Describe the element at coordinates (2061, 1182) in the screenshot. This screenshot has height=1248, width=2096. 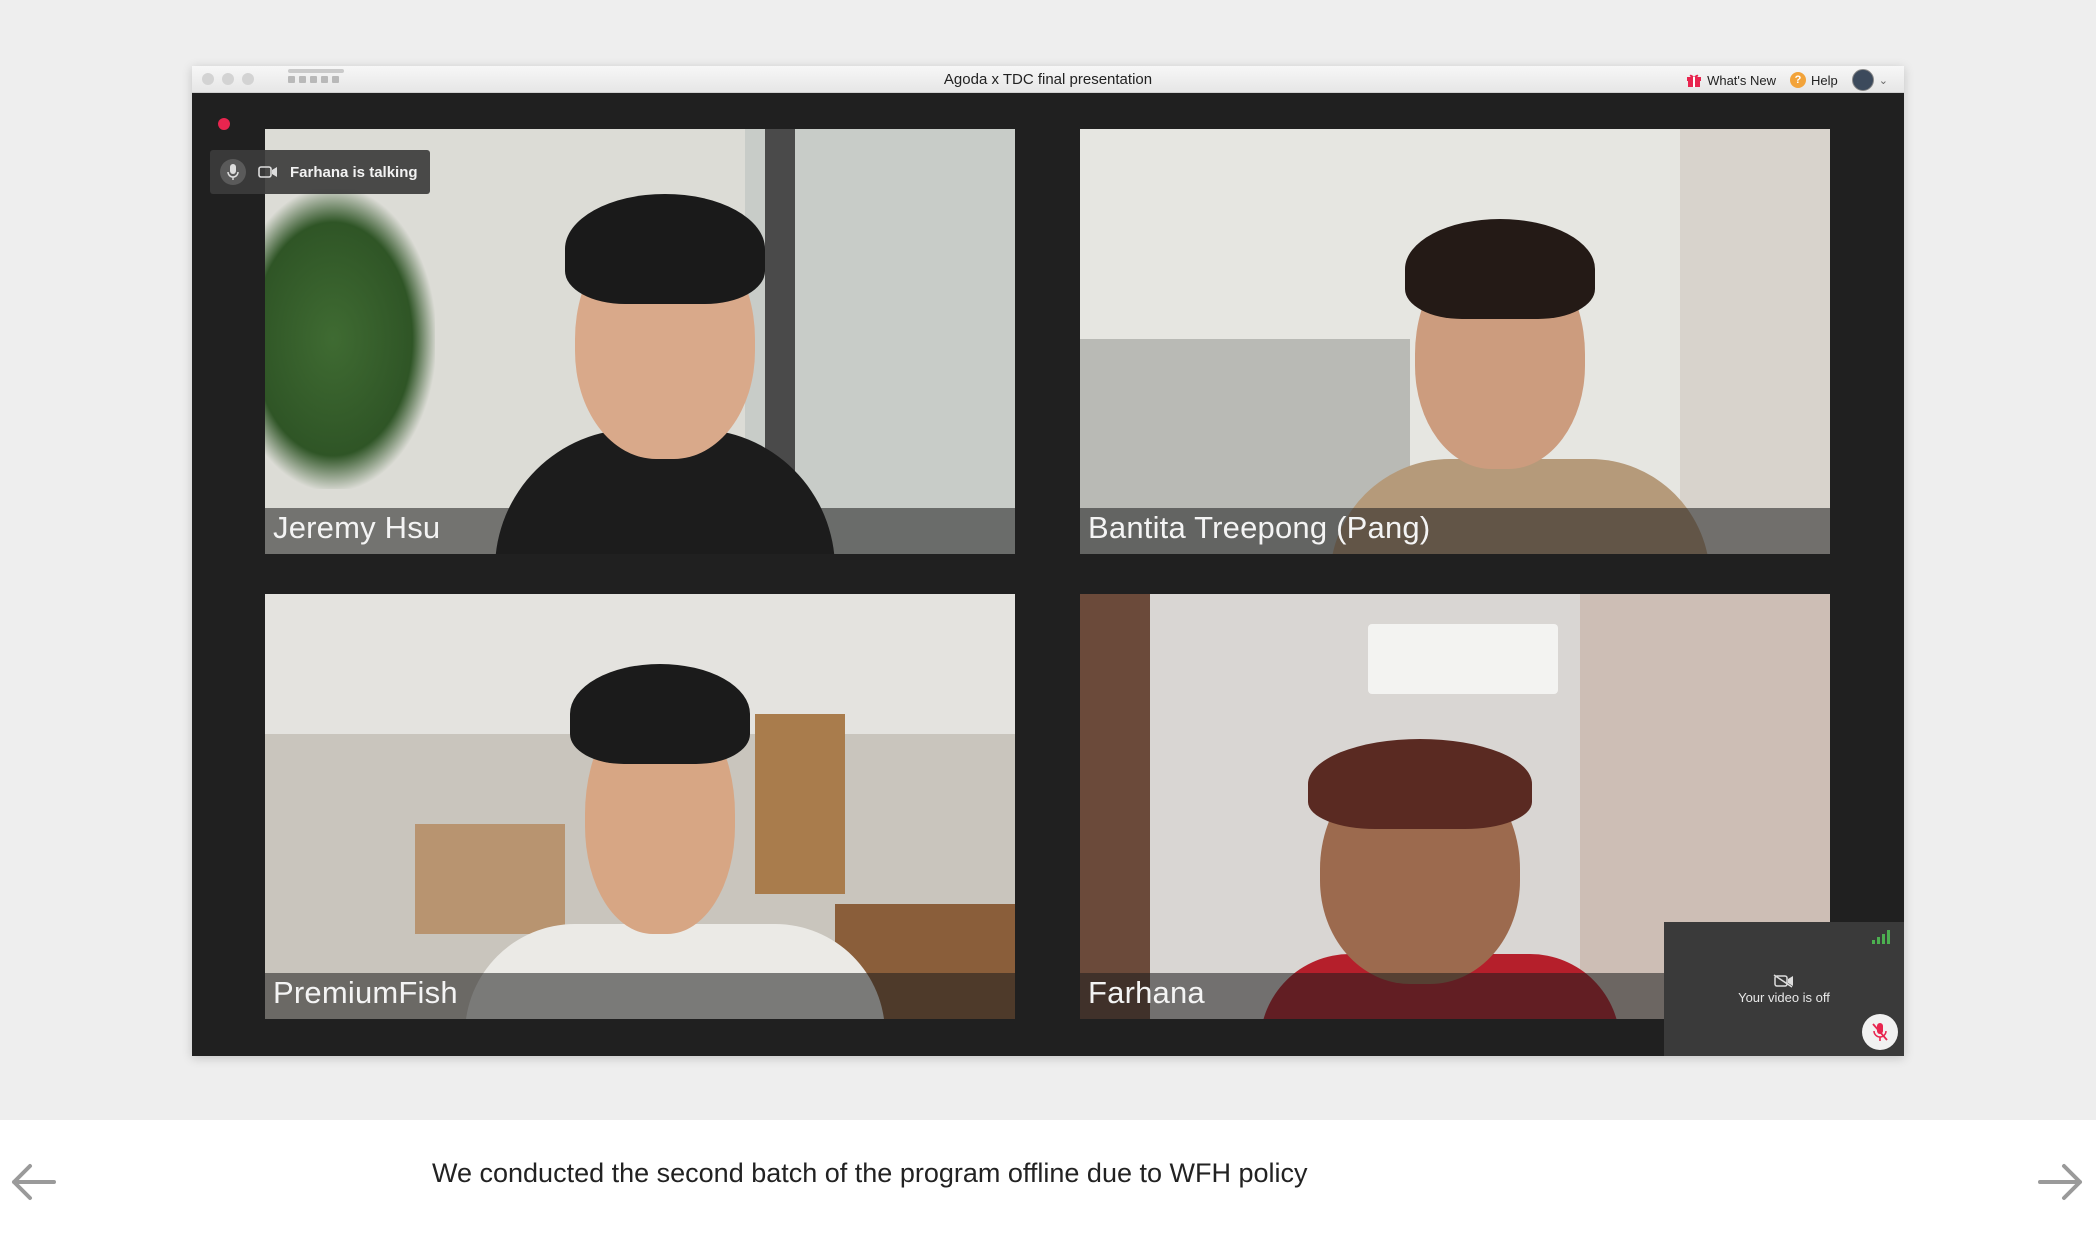
I see `arrow-right-icon` at that location.